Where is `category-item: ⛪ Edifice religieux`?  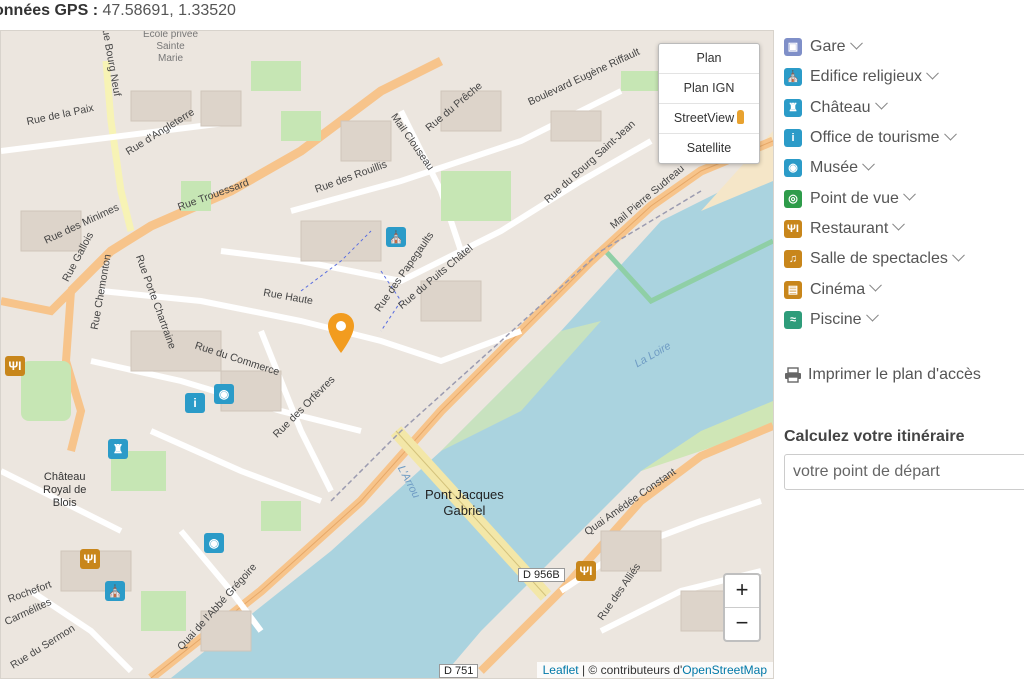
category-item: ⛪ Edifice religieux is located at coordinates (904, 77).